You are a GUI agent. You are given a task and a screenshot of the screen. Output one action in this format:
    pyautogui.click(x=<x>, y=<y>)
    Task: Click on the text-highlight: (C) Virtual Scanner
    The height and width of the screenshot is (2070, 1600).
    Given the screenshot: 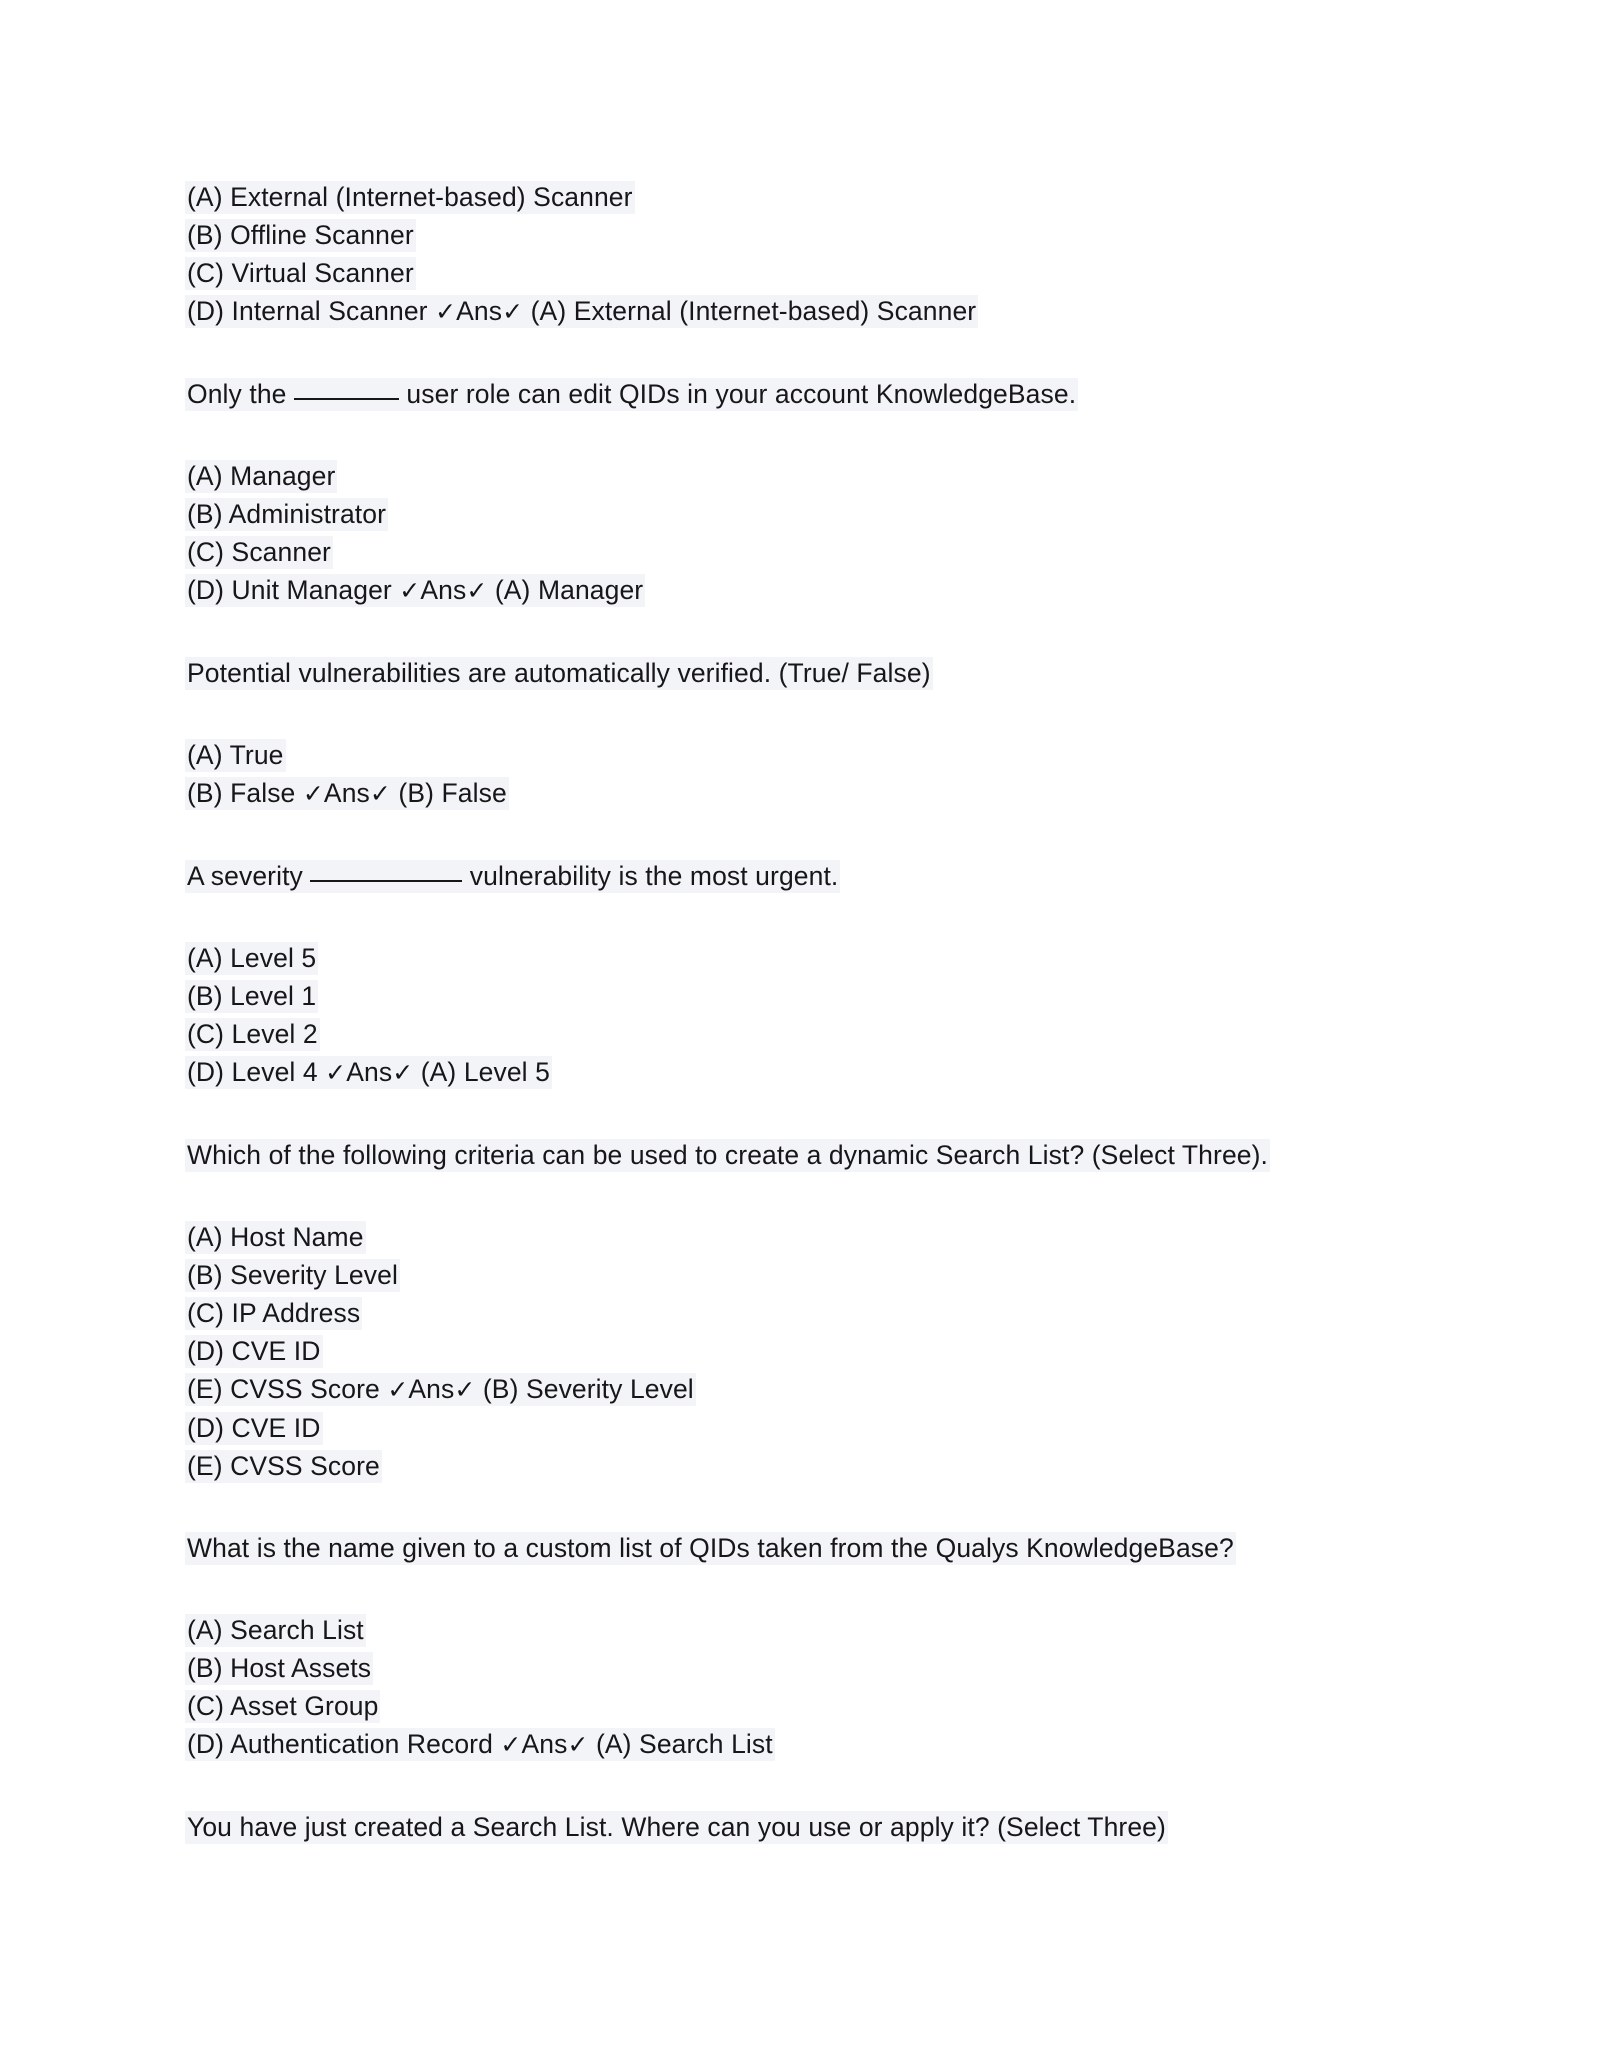 What is the action you would take?
    pyautogui.click(x=300, y=273)
    